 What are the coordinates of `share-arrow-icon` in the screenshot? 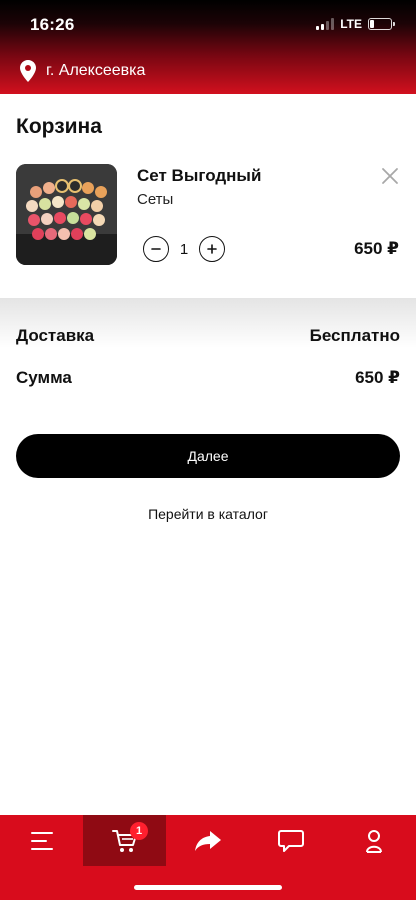 It's located at (207, 840).